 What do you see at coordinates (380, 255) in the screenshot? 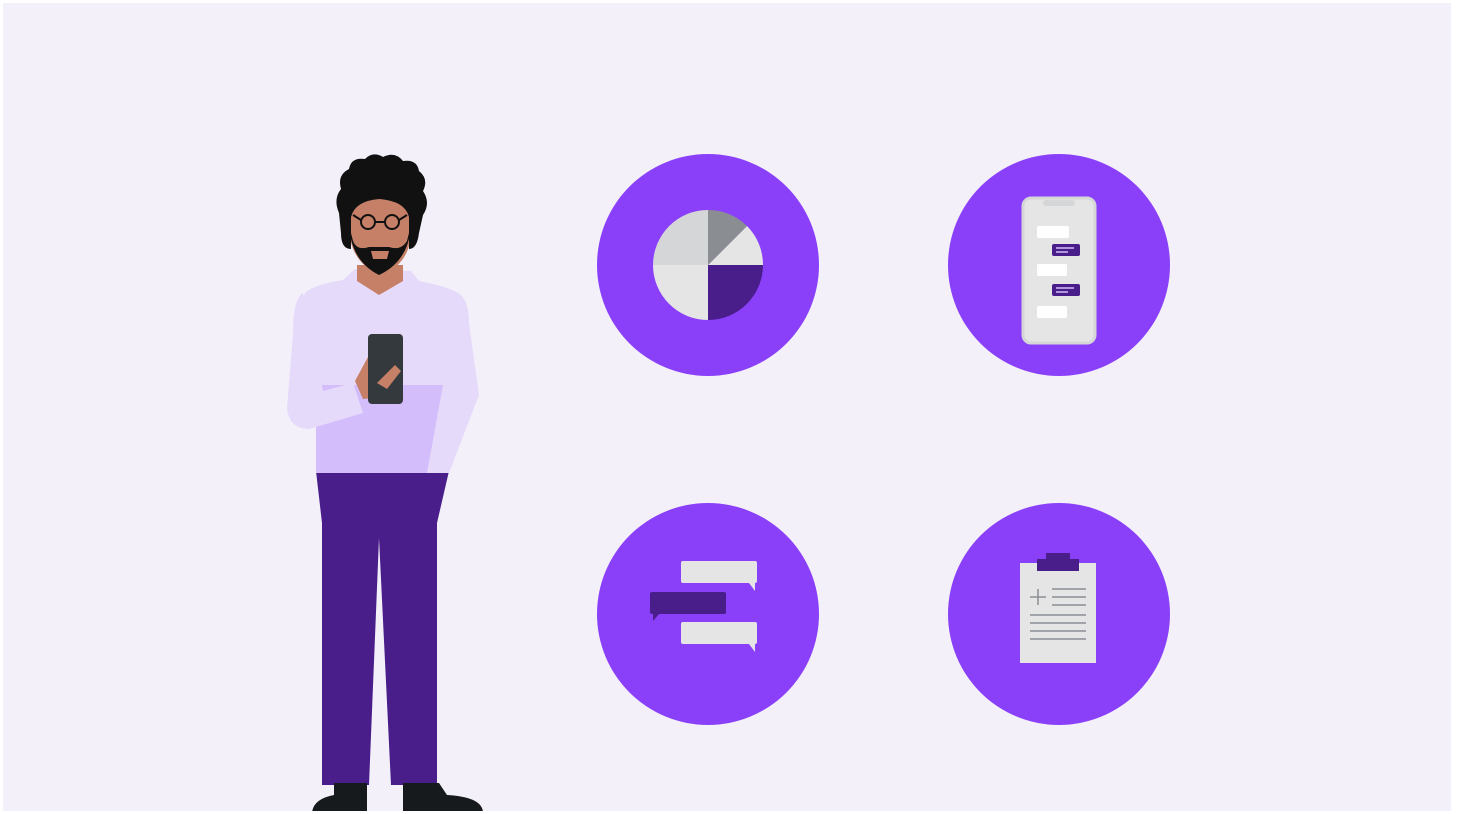
I see `mouth` at bounding box center [380, 255].